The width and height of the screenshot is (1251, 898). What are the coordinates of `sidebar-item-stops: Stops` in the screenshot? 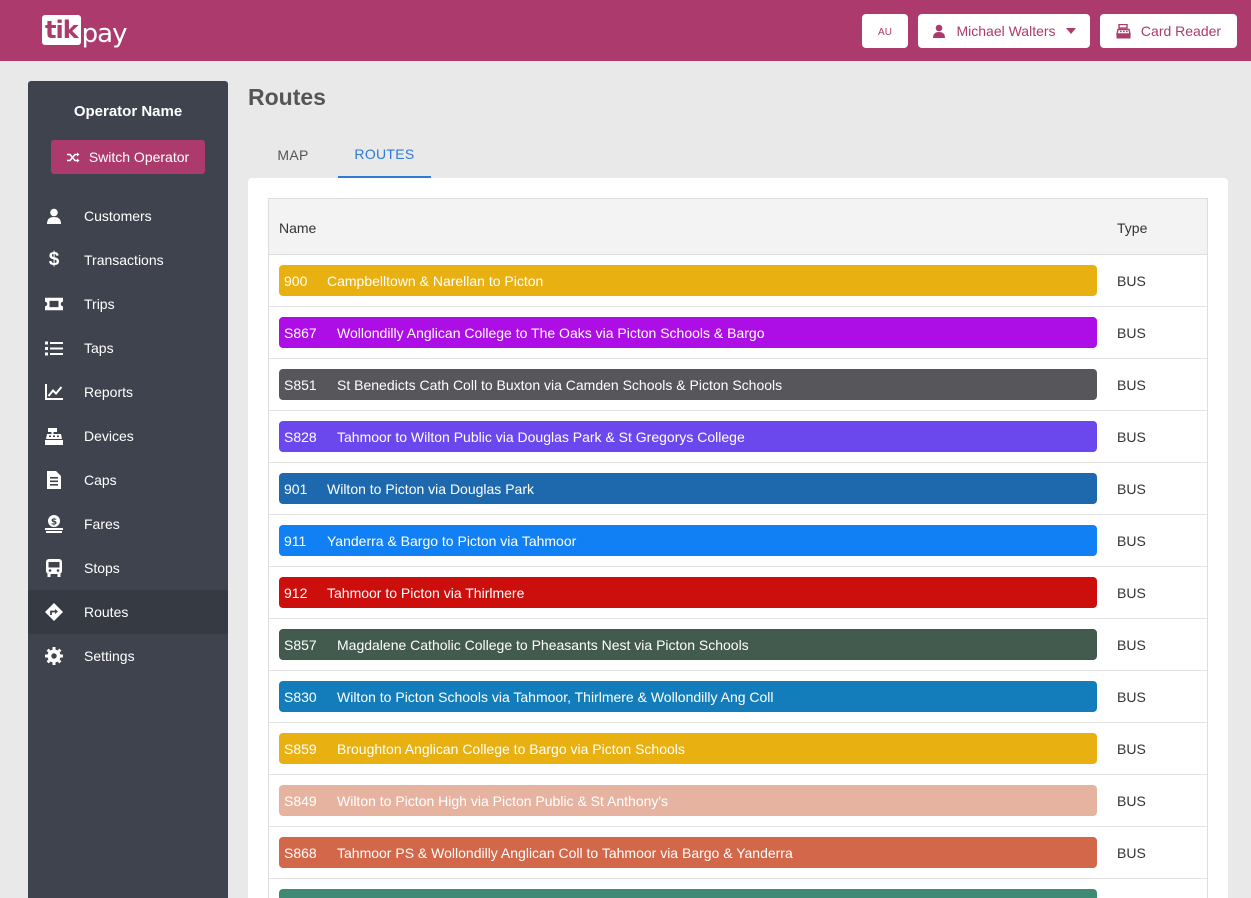 It's located at (128, 568).